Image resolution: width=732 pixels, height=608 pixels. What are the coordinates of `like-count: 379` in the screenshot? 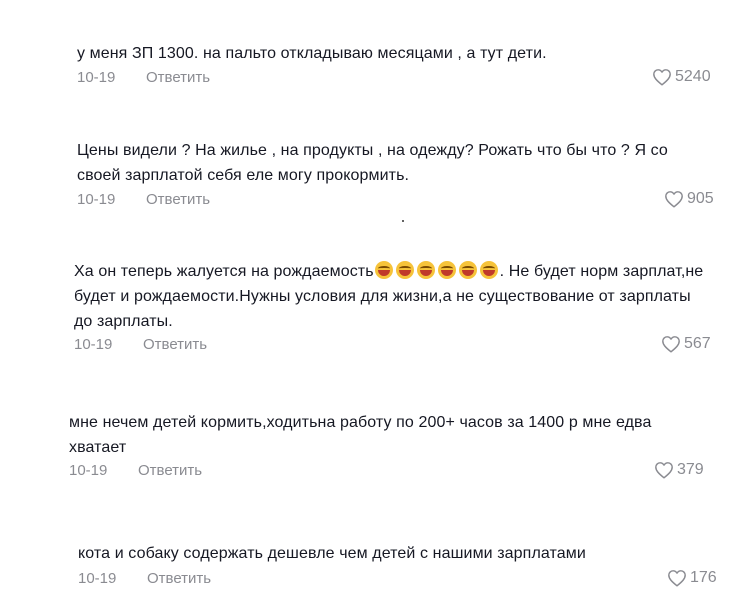 It's located at (690, 469).